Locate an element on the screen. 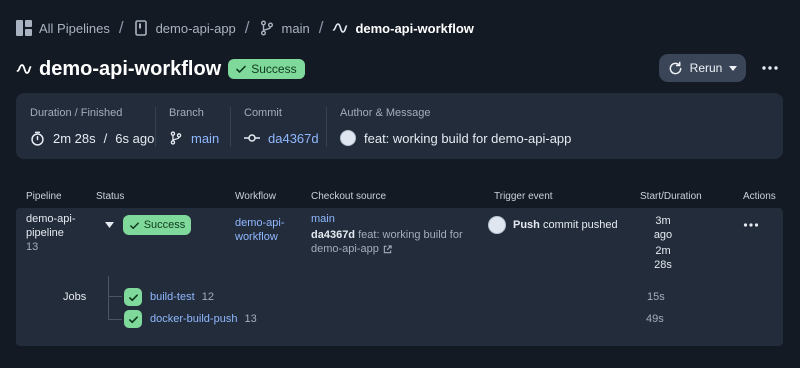 The width and height of the screenshot is (800, 368). column-header-actions: Actions is located at coordinates (759, 196).